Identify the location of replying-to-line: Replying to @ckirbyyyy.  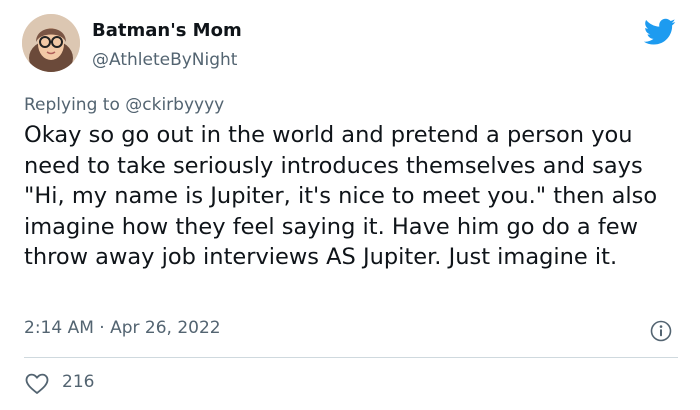
(124, 105).